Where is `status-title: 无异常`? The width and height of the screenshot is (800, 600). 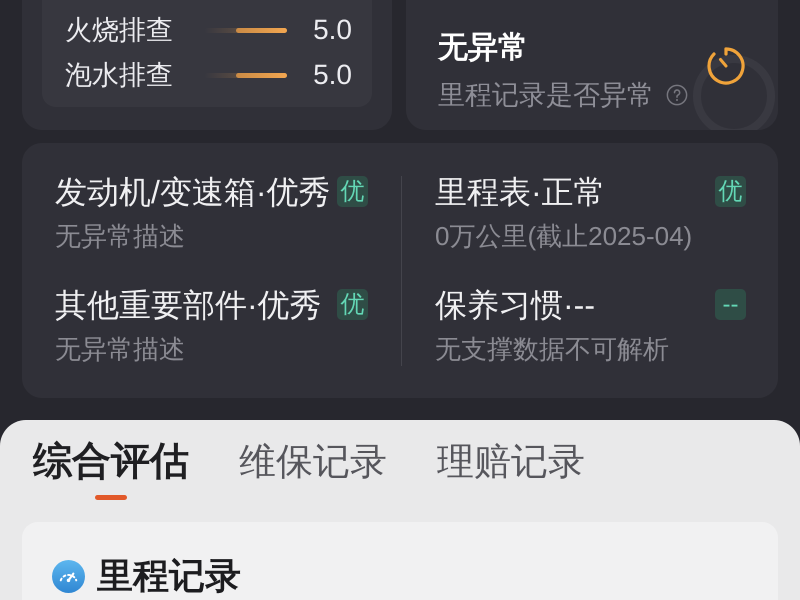 status-title: 无异常 is located at coordinates (483, 48).